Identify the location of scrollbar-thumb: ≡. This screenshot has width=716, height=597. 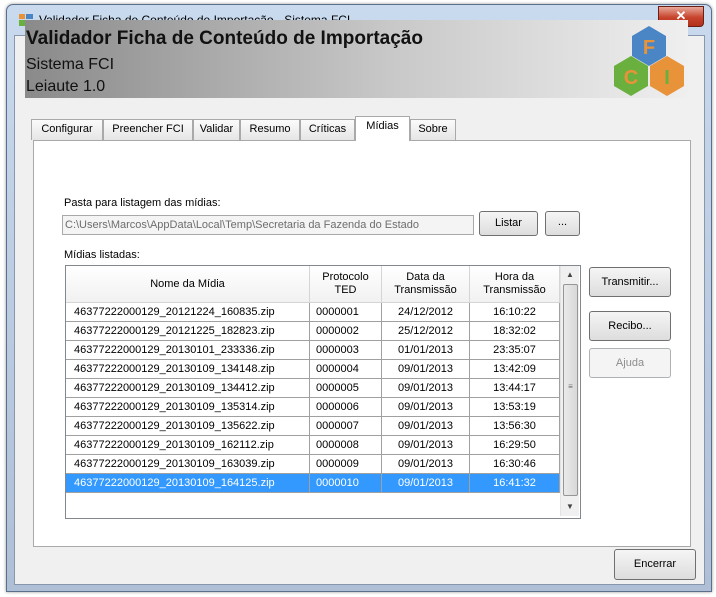
(570, 390).